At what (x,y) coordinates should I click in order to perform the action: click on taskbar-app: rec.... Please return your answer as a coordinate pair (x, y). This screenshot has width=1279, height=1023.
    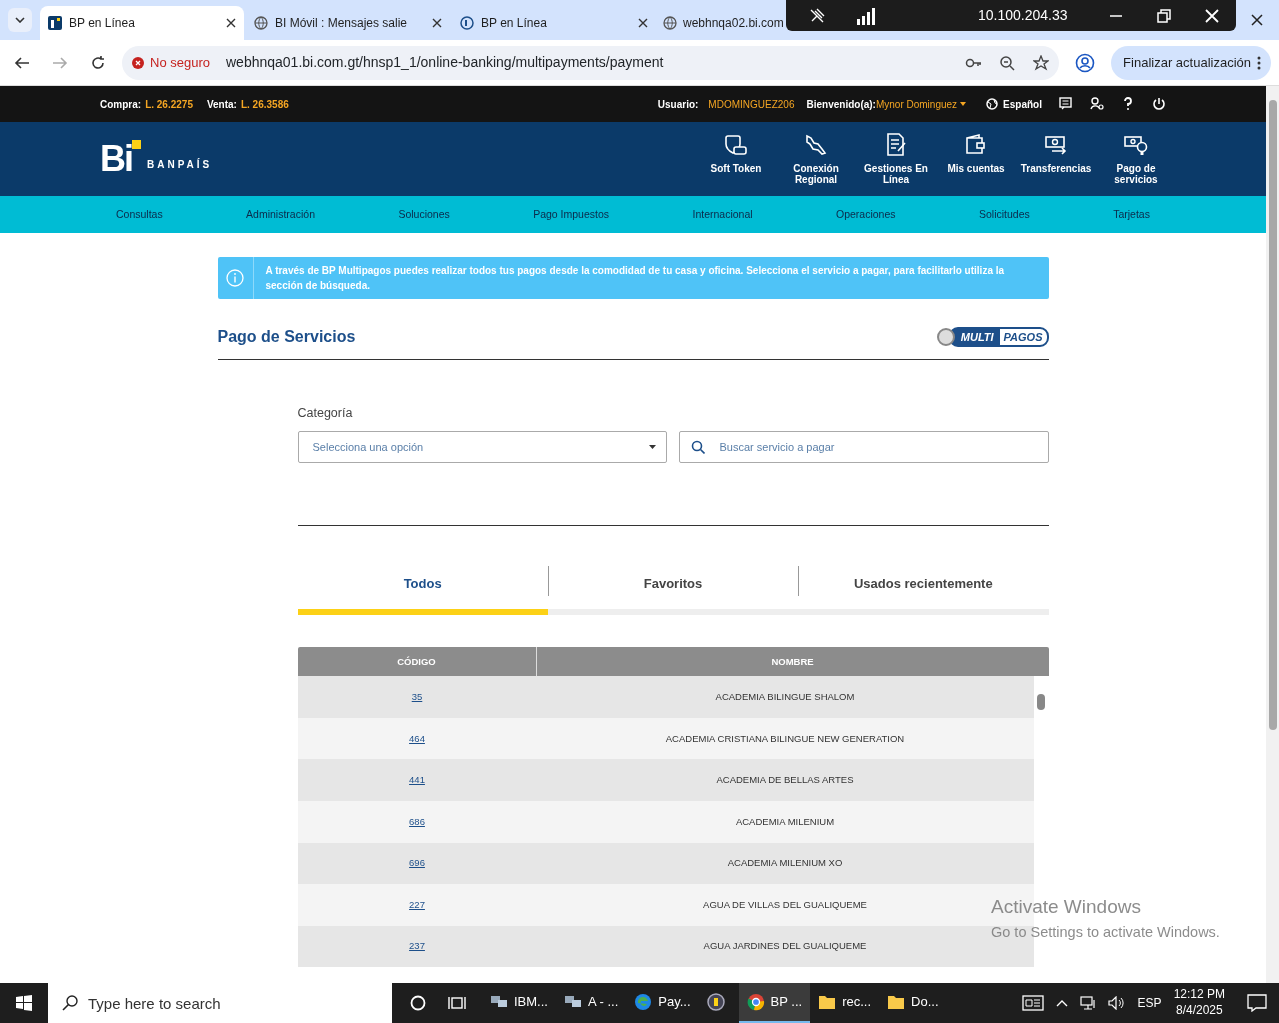
    Looking at the image, I should click on (845, 1003).